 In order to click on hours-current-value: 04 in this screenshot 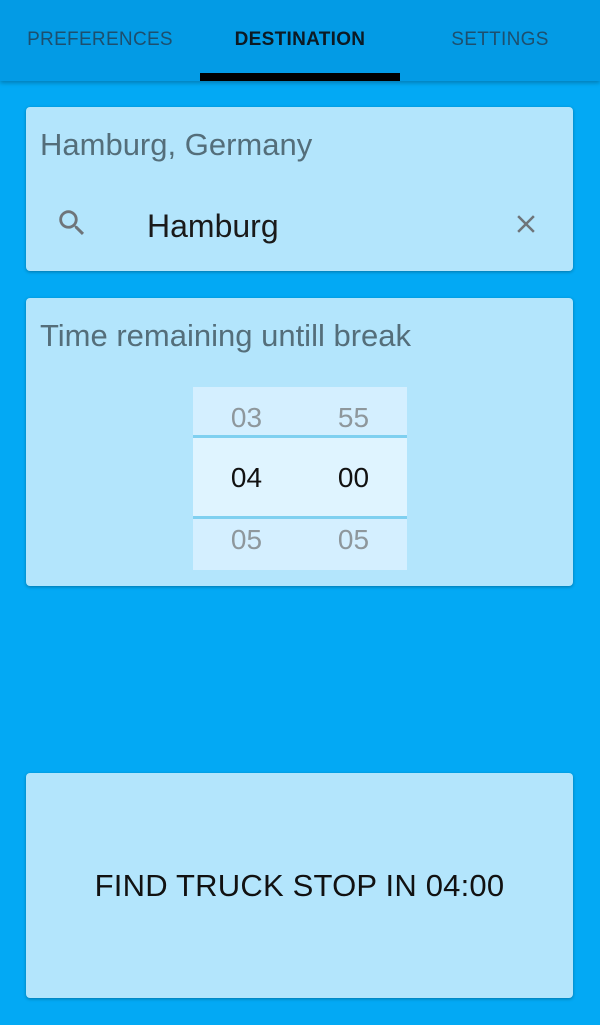, I will do `click(246, 478)`.